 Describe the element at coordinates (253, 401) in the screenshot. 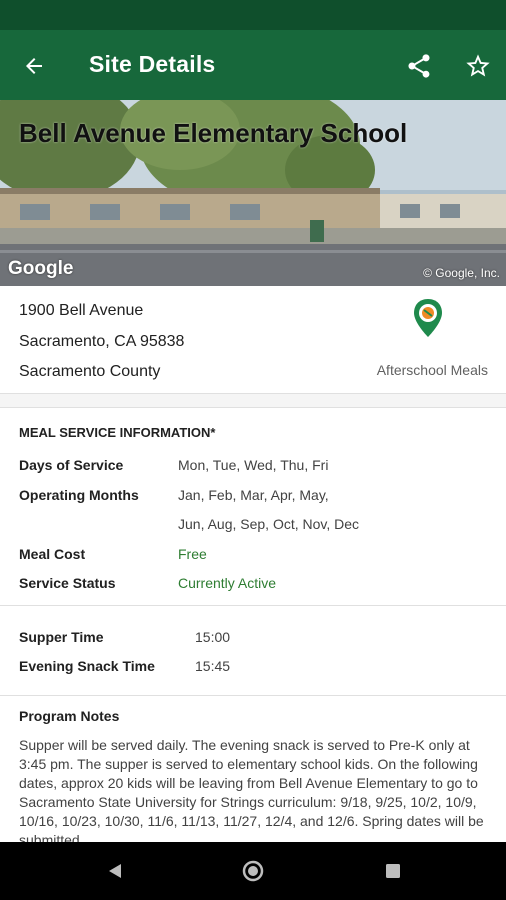

I see `section-divider` at that location.